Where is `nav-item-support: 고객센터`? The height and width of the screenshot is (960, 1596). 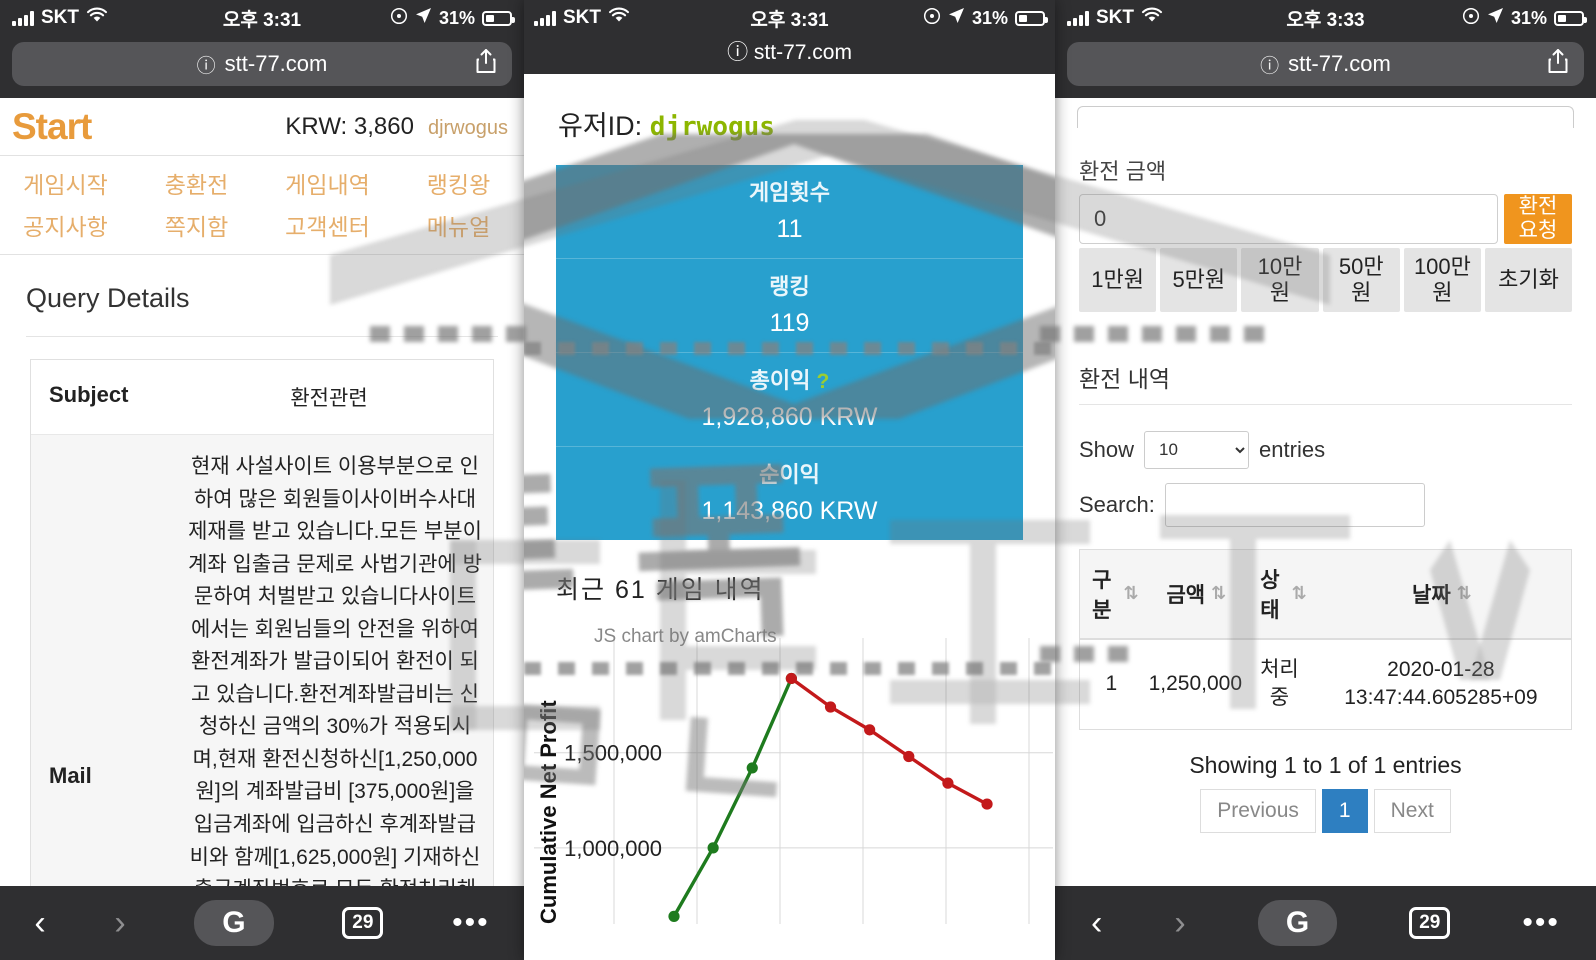
nav-item-support: 고객센터 is located at coordinates (327, 225).